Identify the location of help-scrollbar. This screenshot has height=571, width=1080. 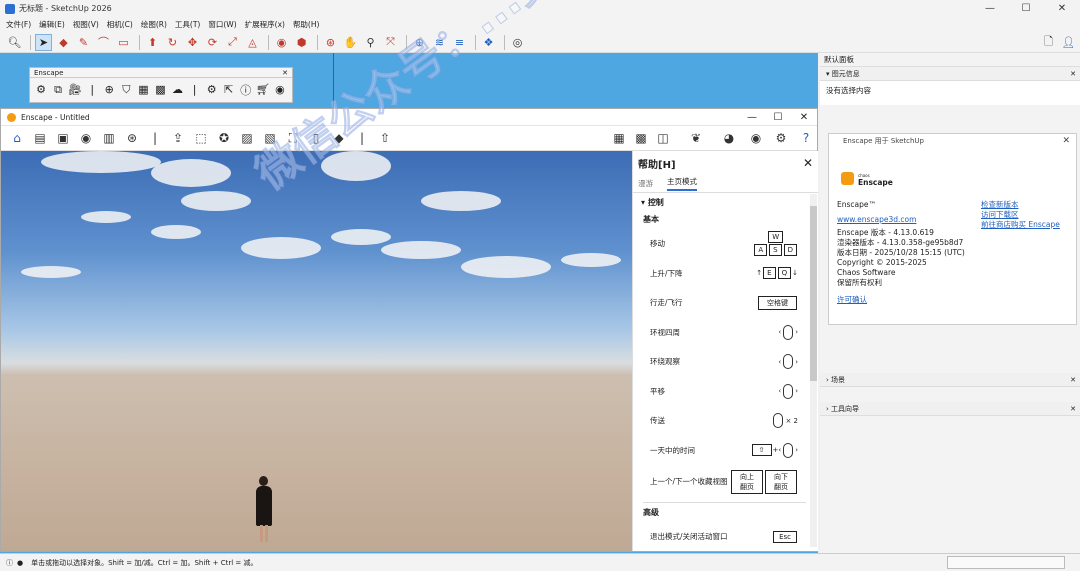
(813, 370).